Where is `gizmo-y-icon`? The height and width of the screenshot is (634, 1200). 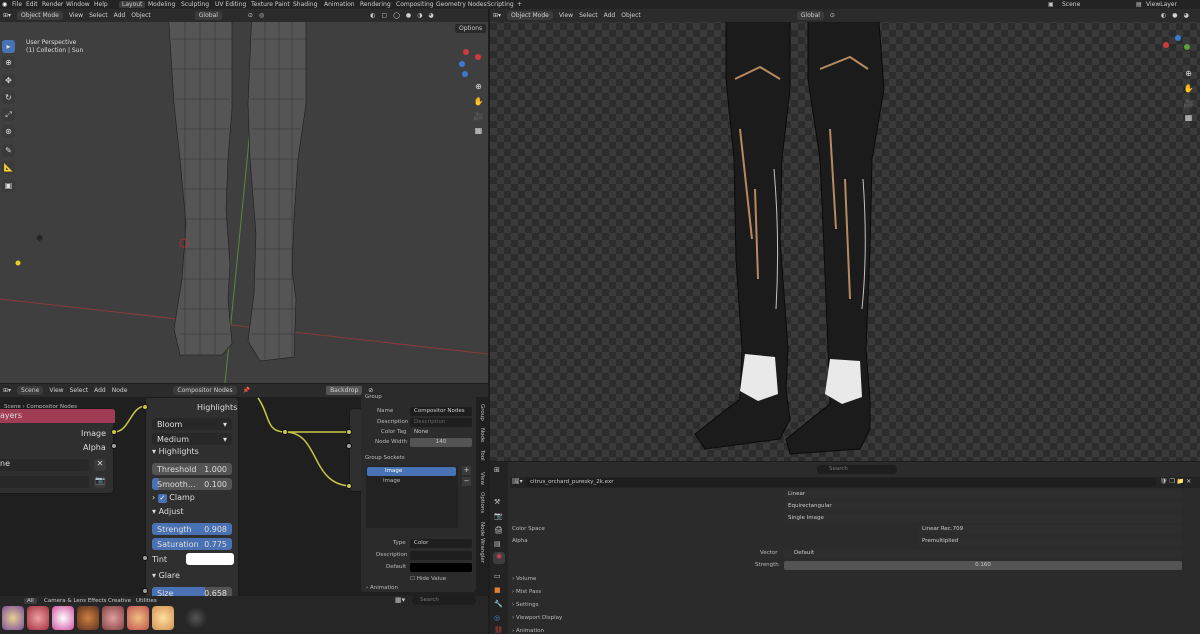
gizmo-y-icon is located at coordinates (1187, 47).